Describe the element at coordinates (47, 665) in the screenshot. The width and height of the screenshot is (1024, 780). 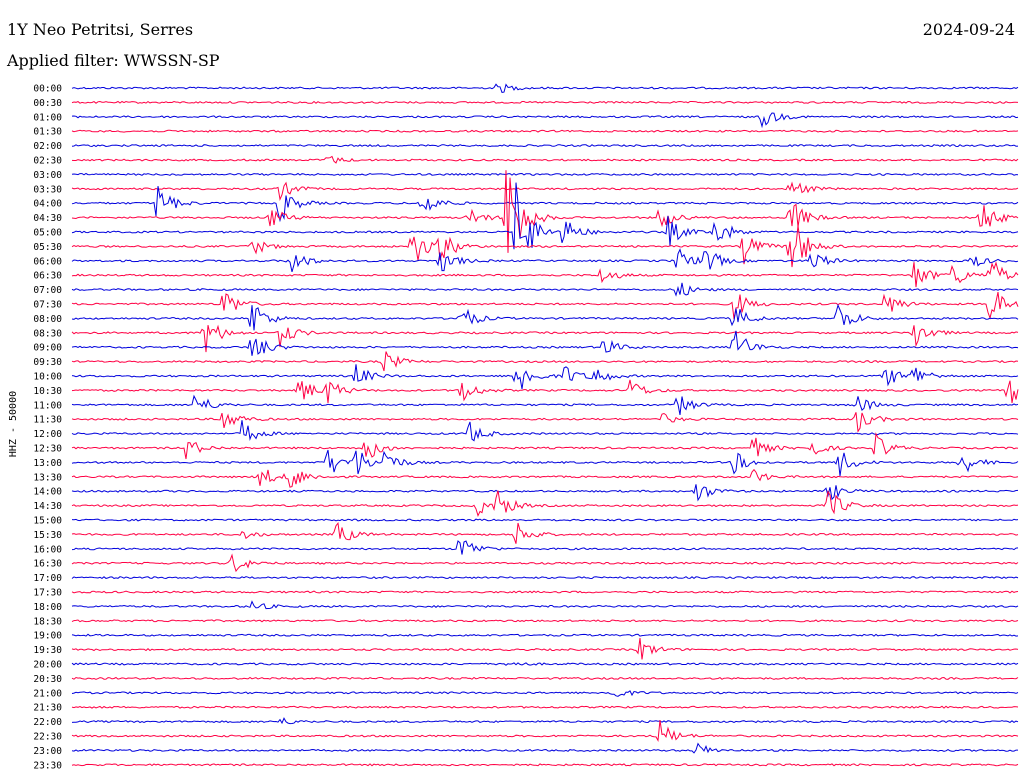
I see `time-tick-label: 20:00` at that location.